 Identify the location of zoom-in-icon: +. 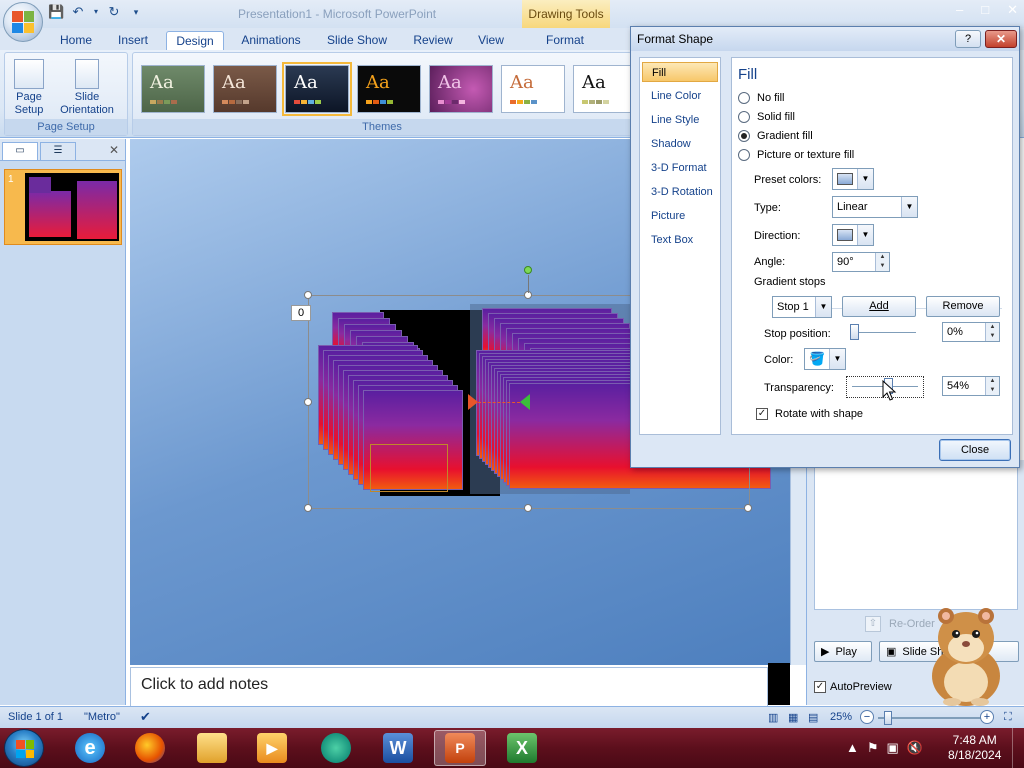
(987, 717).